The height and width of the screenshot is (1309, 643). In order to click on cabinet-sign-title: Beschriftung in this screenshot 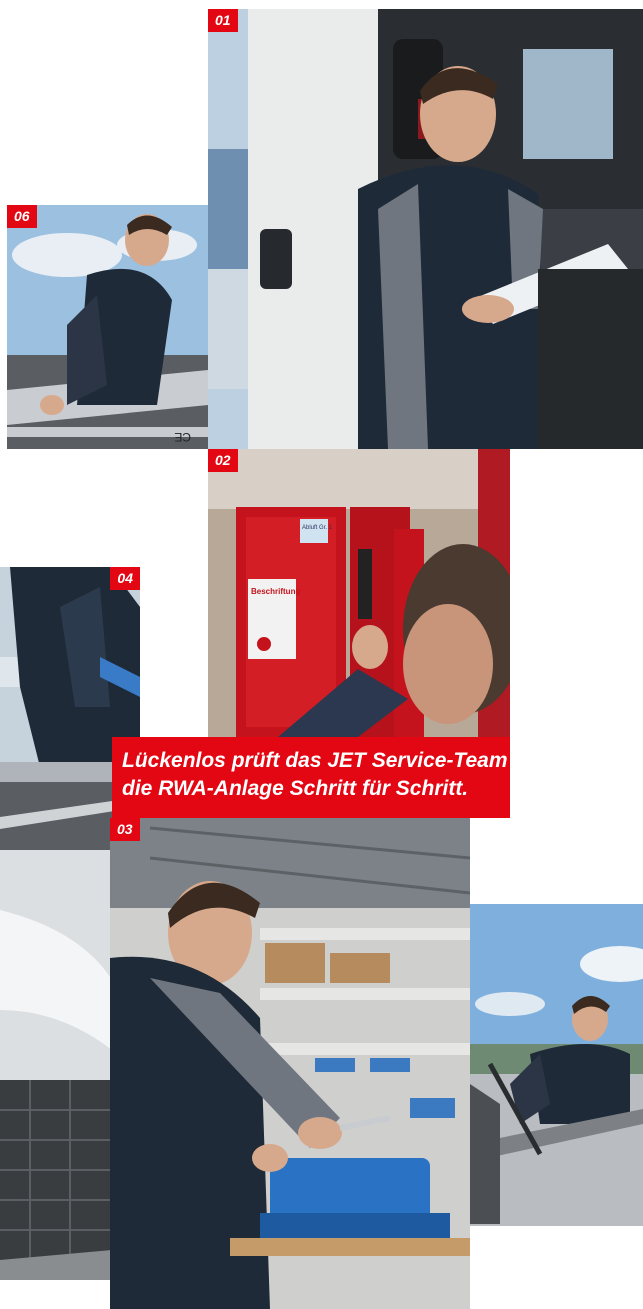, I will do `click(275, 591)`.